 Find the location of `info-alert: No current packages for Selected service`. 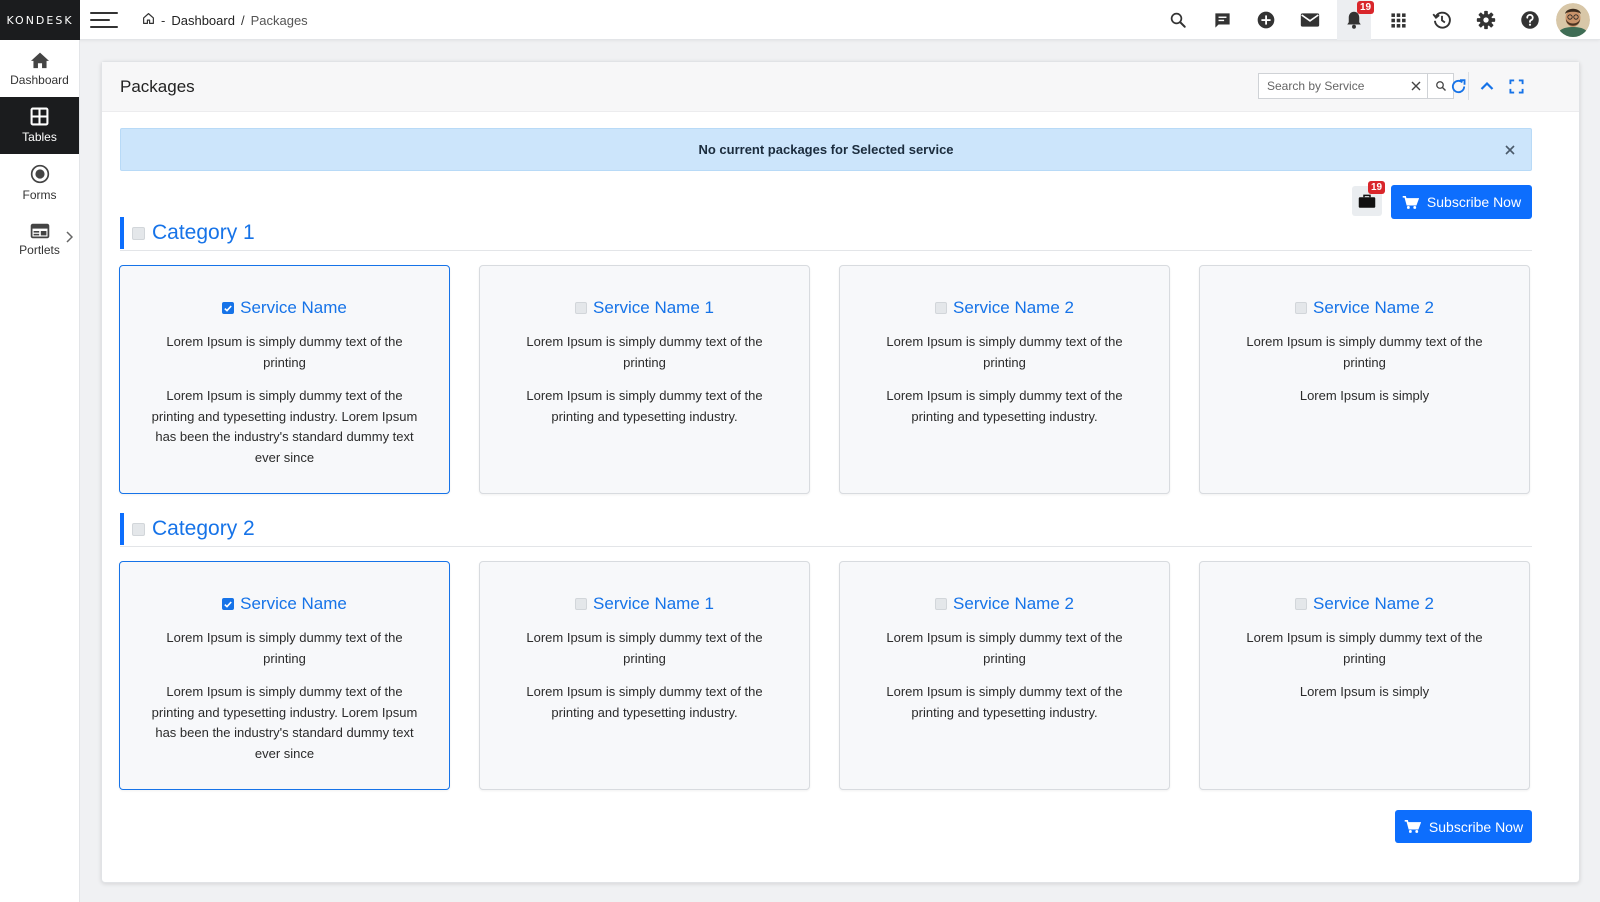

info-alert: No current packages for Selected service is located at coordinates (826, 149).